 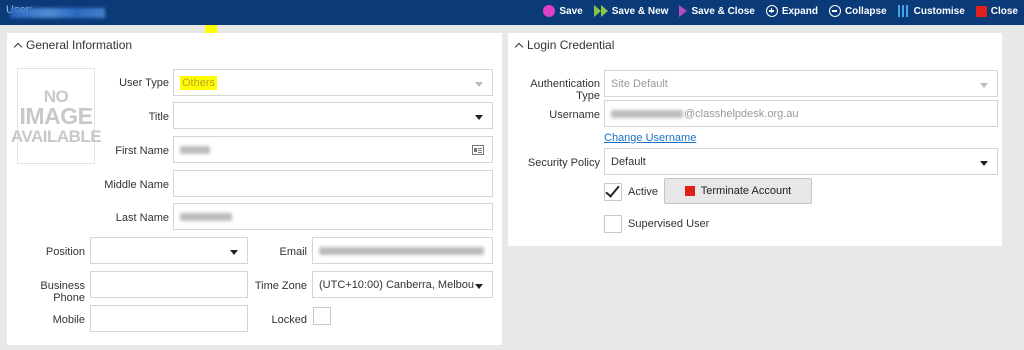 I want to click on save-new-button: Save & New, so click(x=631, y=11).